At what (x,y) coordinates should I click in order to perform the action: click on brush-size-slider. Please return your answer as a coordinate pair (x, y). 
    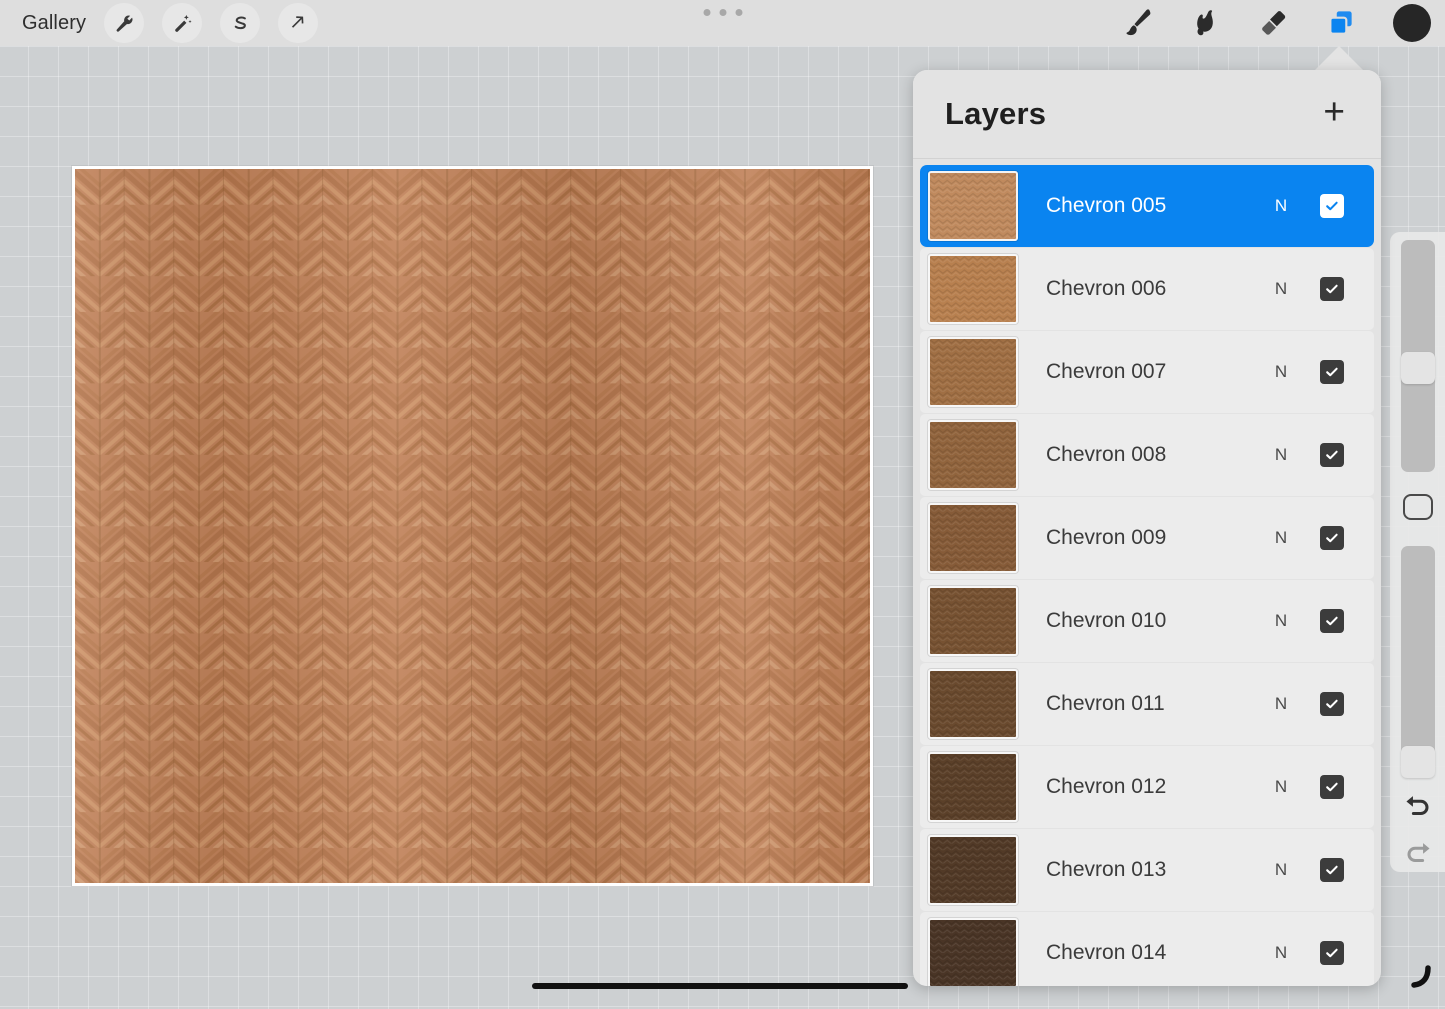
    Looking at the image, I should click on (1417, 356).